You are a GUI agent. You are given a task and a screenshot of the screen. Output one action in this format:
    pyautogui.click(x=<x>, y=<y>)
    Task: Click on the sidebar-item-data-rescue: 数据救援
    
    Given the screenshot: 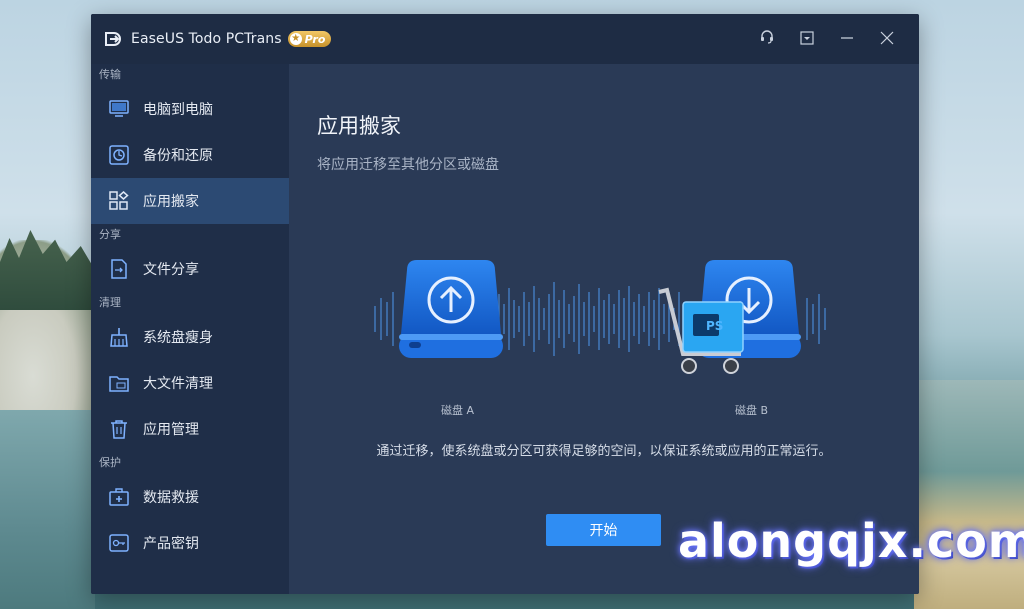 What is the action you would take?
    pyautogui.click(x=190, y=497)
    